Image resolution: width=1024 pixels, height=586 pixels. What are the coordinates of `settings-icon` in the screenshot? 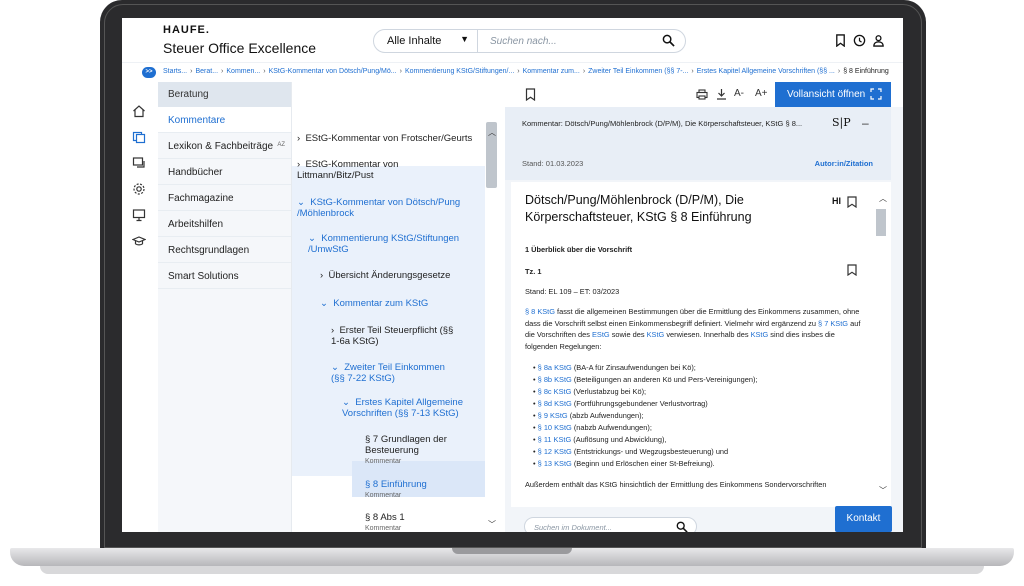 It's located at (139, 189).